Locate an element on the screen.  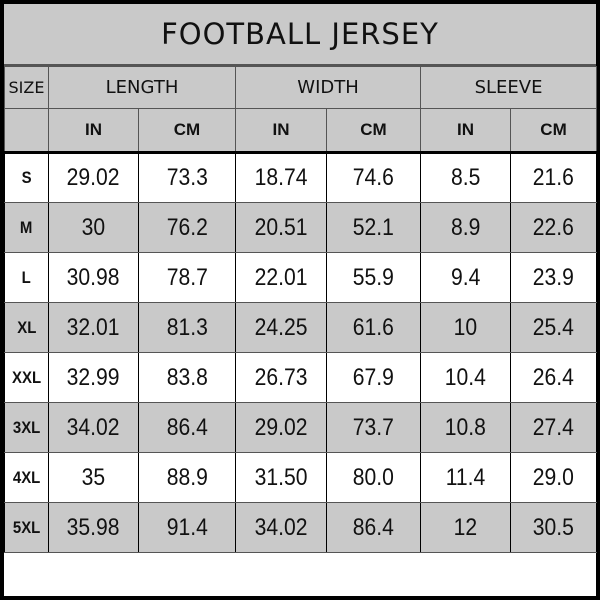
value-cell: 55.9 is located at coordinates (374, 277).